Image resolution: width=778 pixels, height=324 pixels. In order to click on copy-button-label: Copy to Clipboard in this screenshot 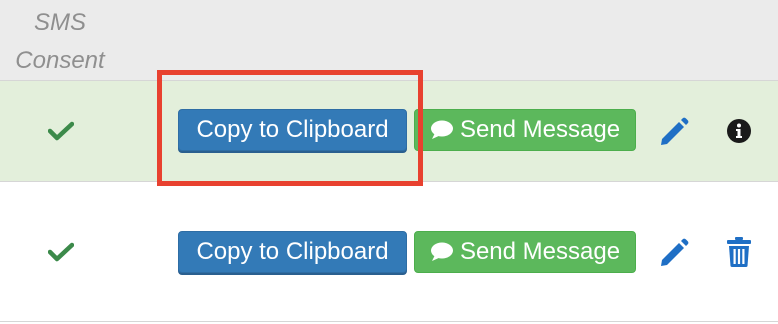, I will do `click(292, 251)`.